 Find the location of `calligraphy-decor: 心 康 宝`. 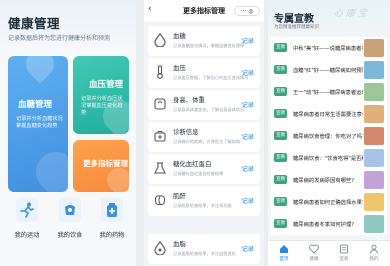

calligraphy-decor: 心 康 宝 is located at coordinates (350, 14).